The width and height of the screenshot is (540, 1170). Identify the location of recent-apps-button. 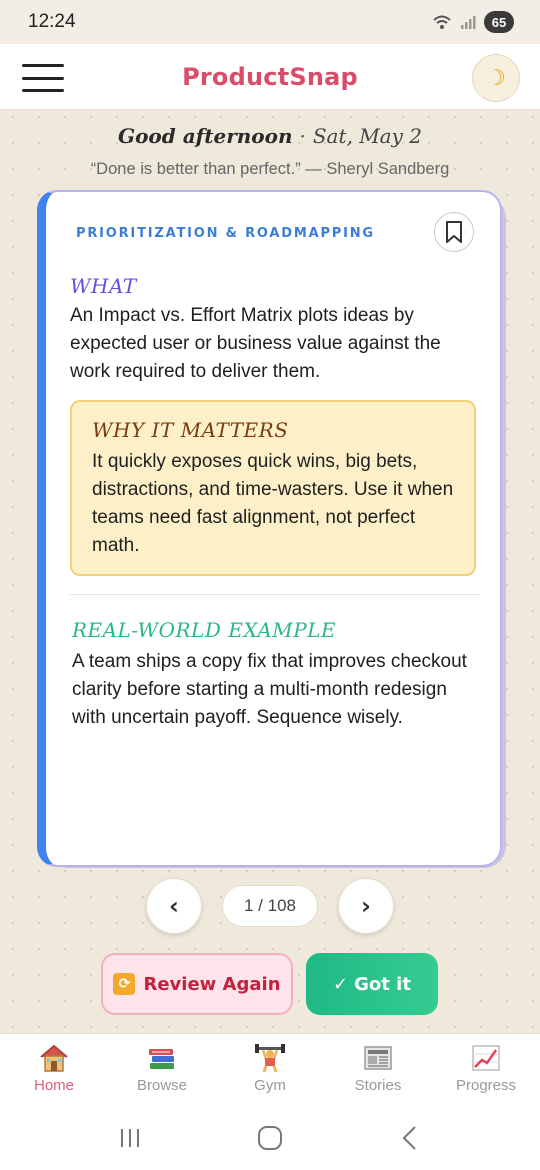
(130, 1138).